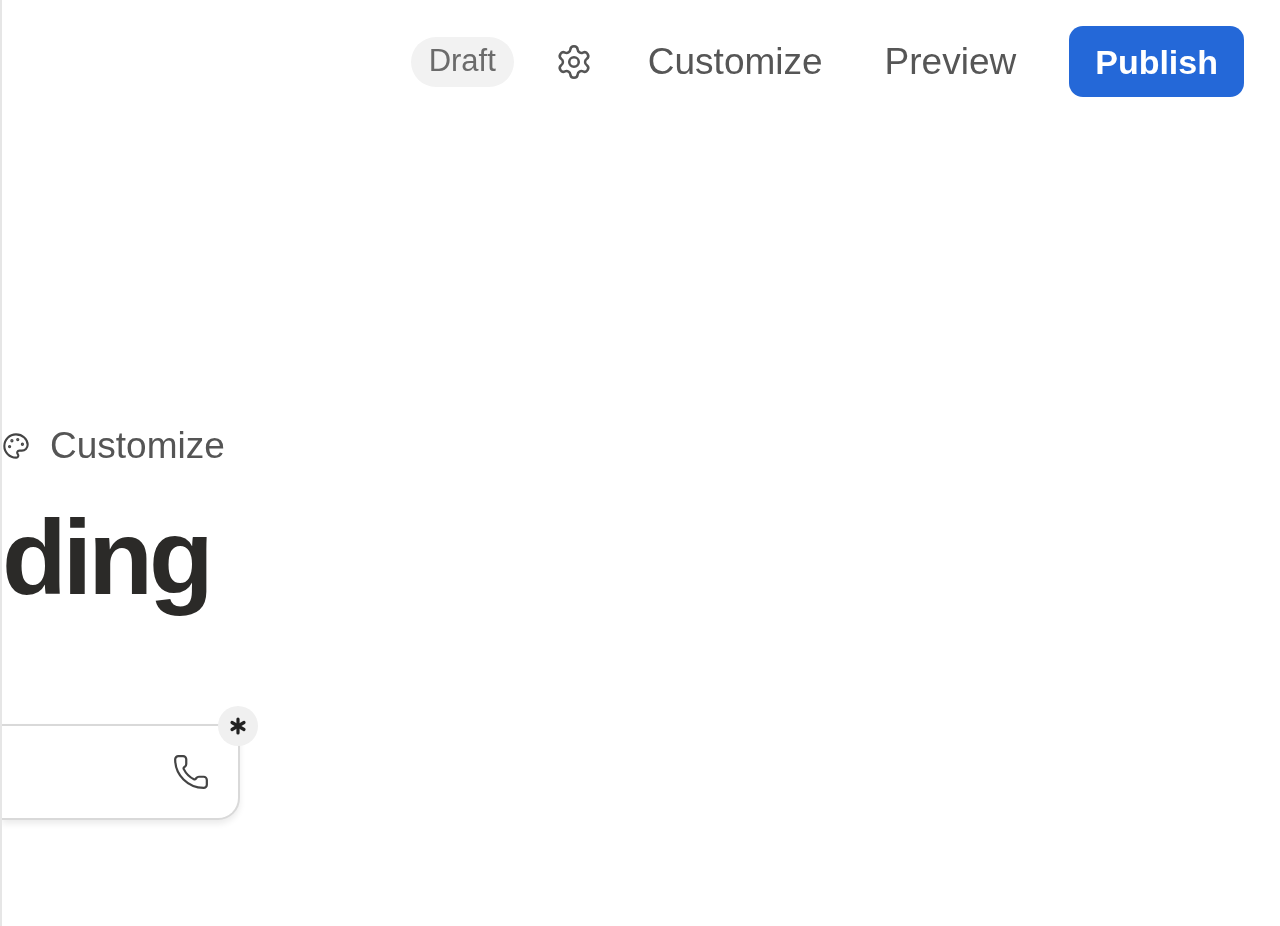 Image resolution: width=1280 pixels, height=926 pixels. I want to click on phone-icon, so click(191, 772).